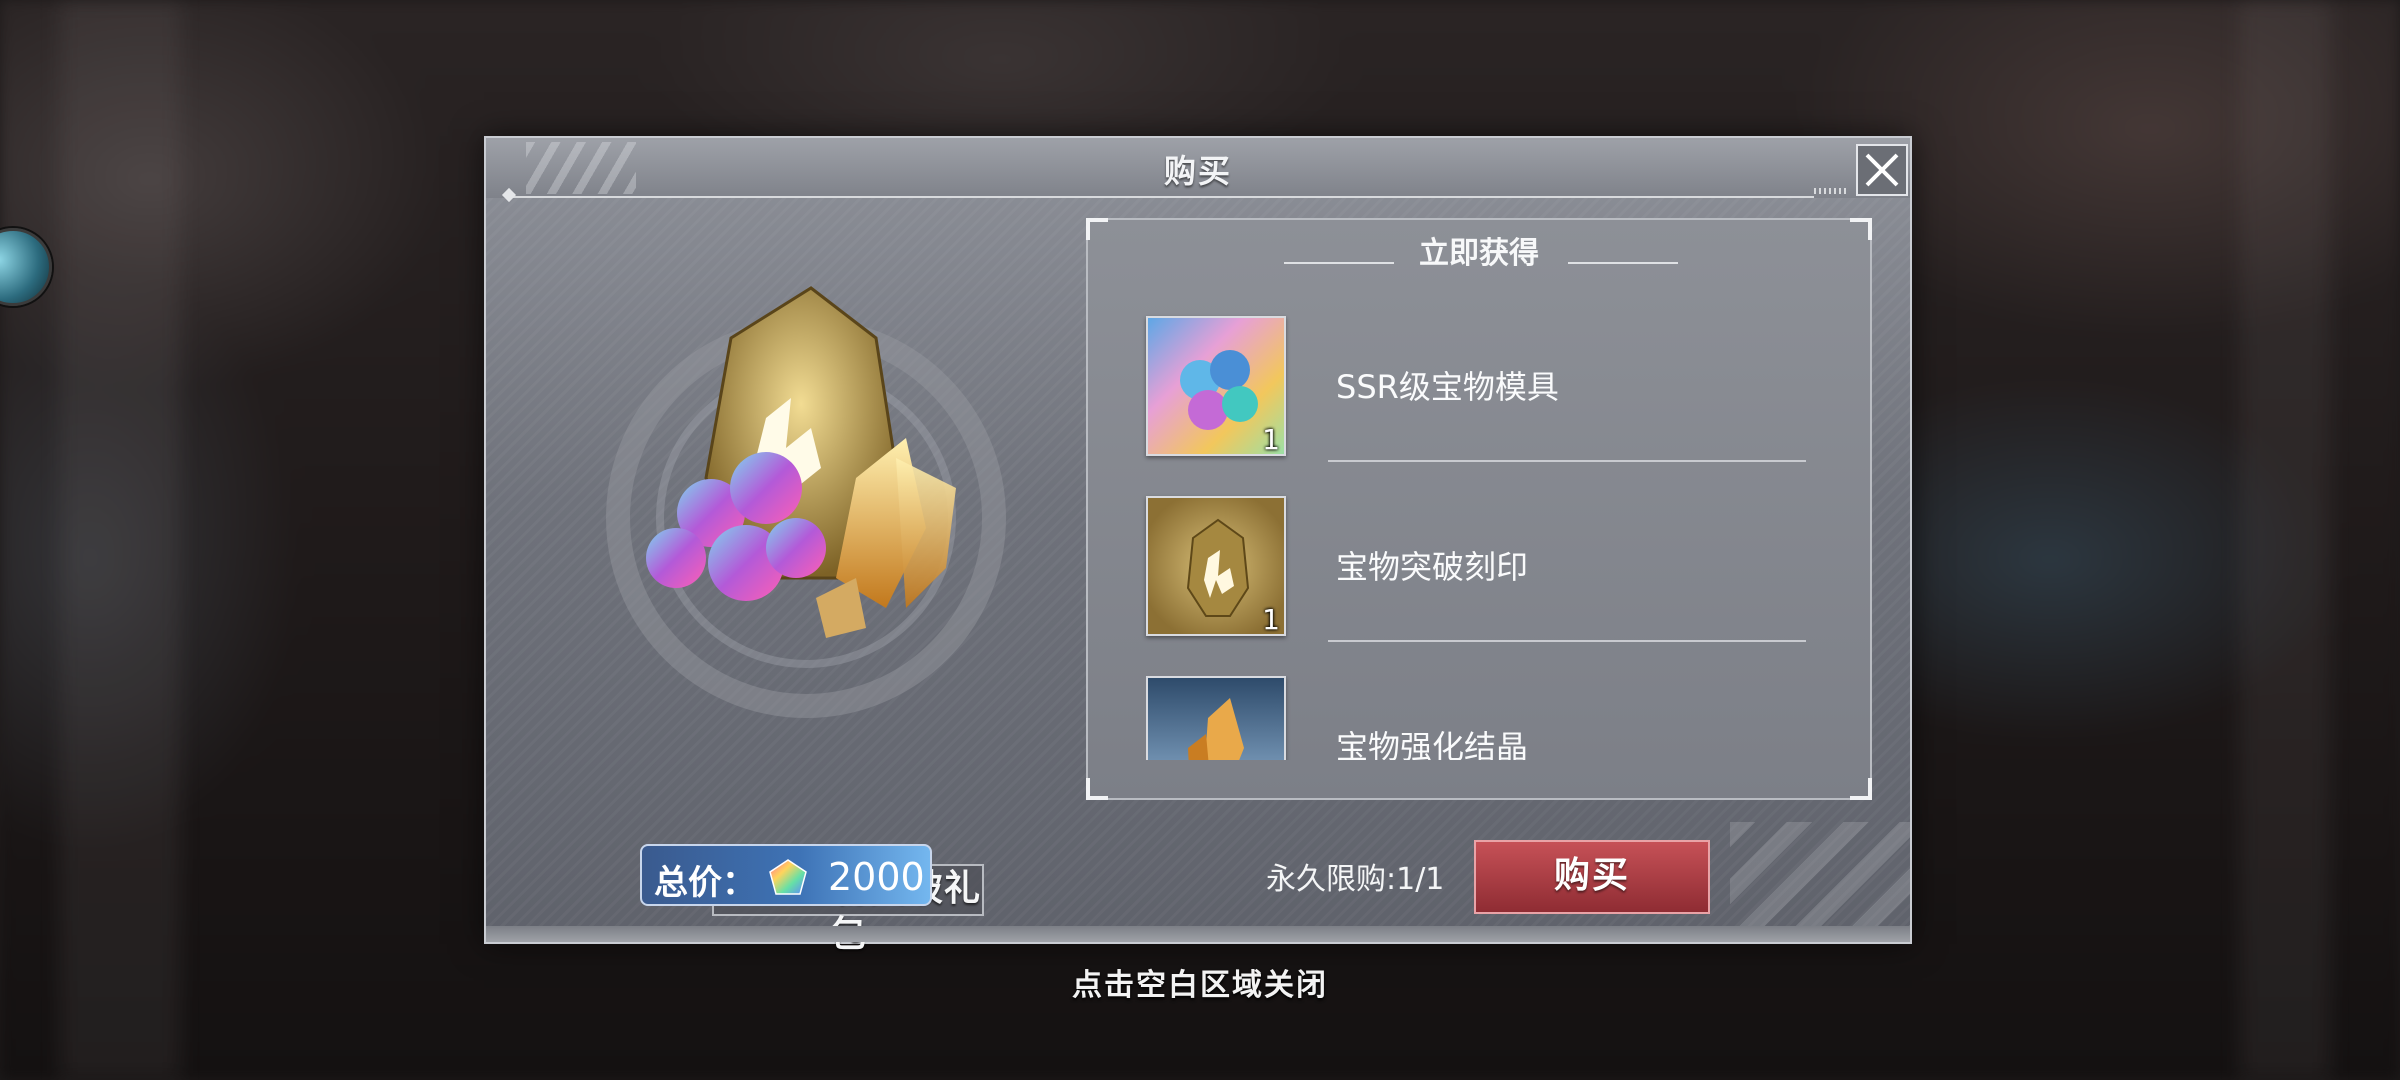 The width and height of the screenshot is (2400, 1080). I want to click on dialog-title: 购买, so click(1197, 171).